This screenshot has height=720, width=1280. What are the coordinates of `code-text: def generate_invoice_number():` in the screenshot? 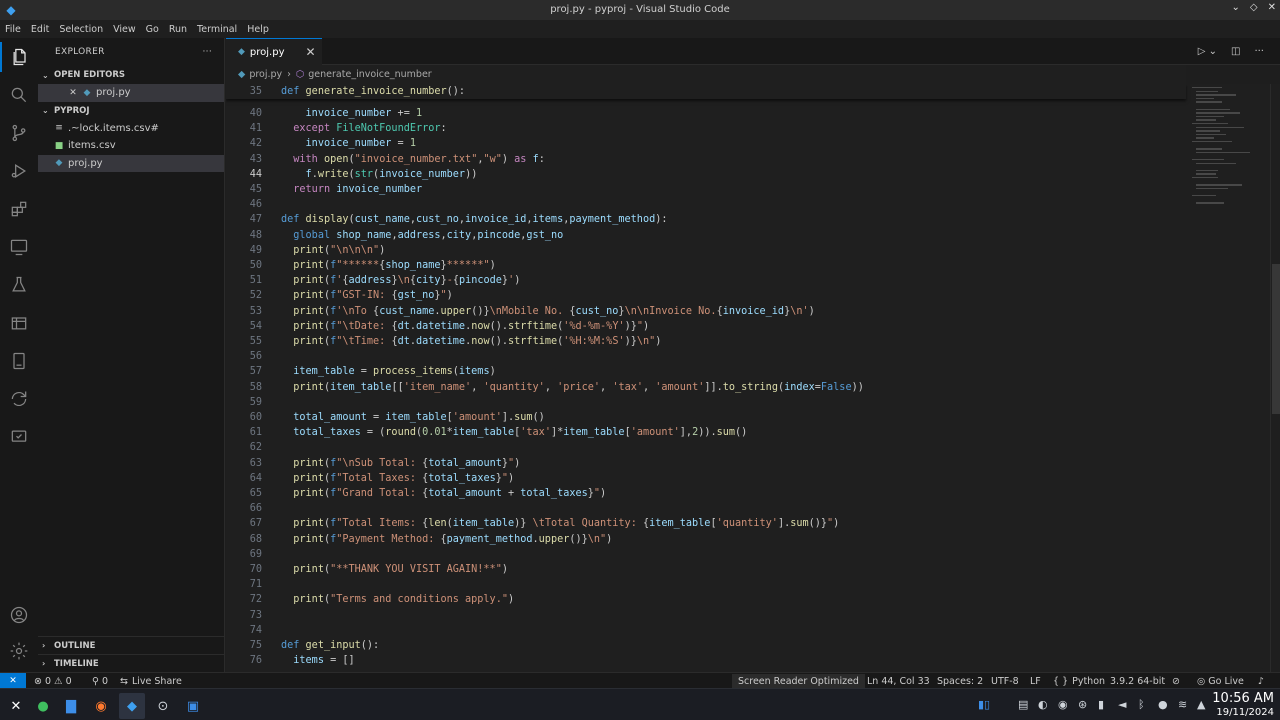 It's located at (373, 91).